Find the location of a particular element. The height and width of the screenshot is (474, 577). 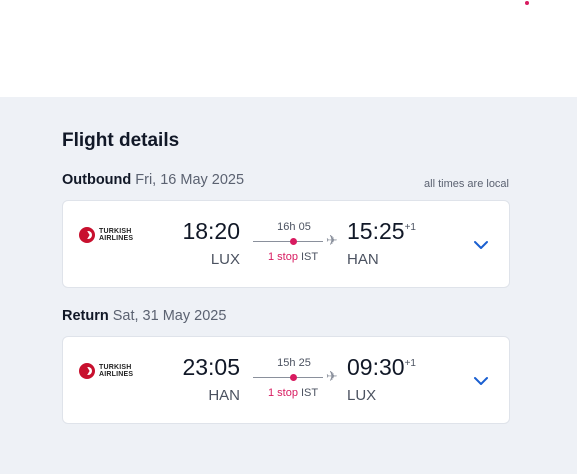

outbound-label: Outbound is located at coordinates (97, 180).